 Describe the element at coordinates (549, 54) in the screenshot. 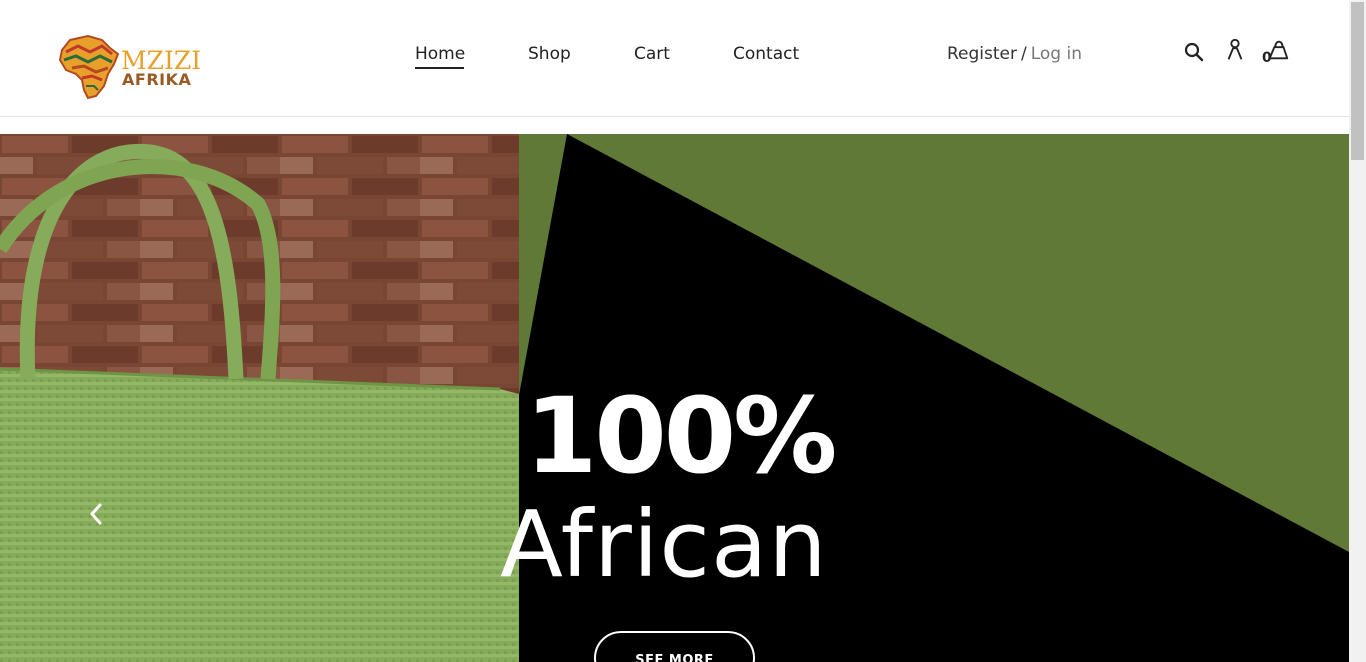

I see `nav-shop-link: Shop` at that location.